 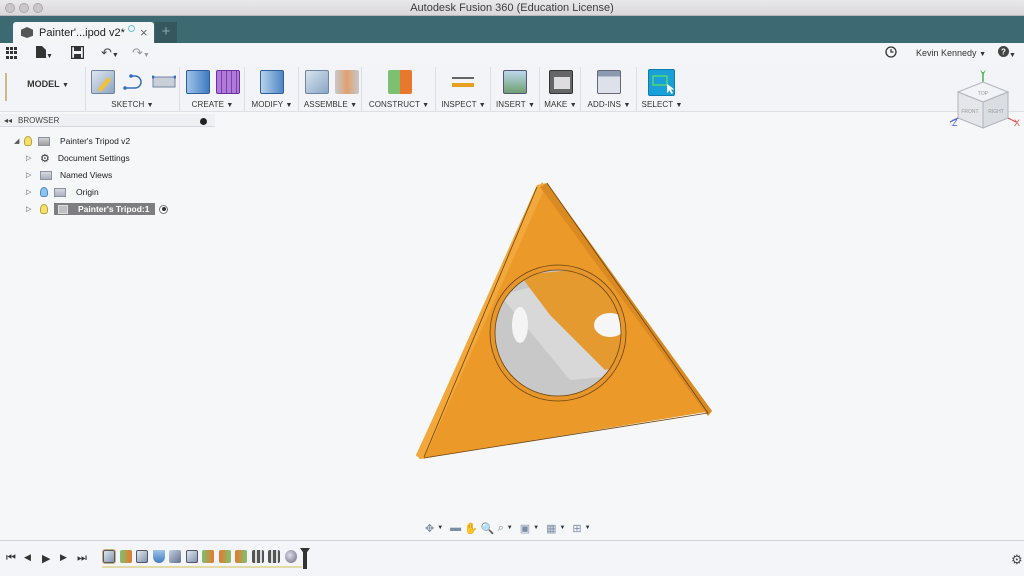 I want to click on new-component-icon, so click(x=317, y=82).